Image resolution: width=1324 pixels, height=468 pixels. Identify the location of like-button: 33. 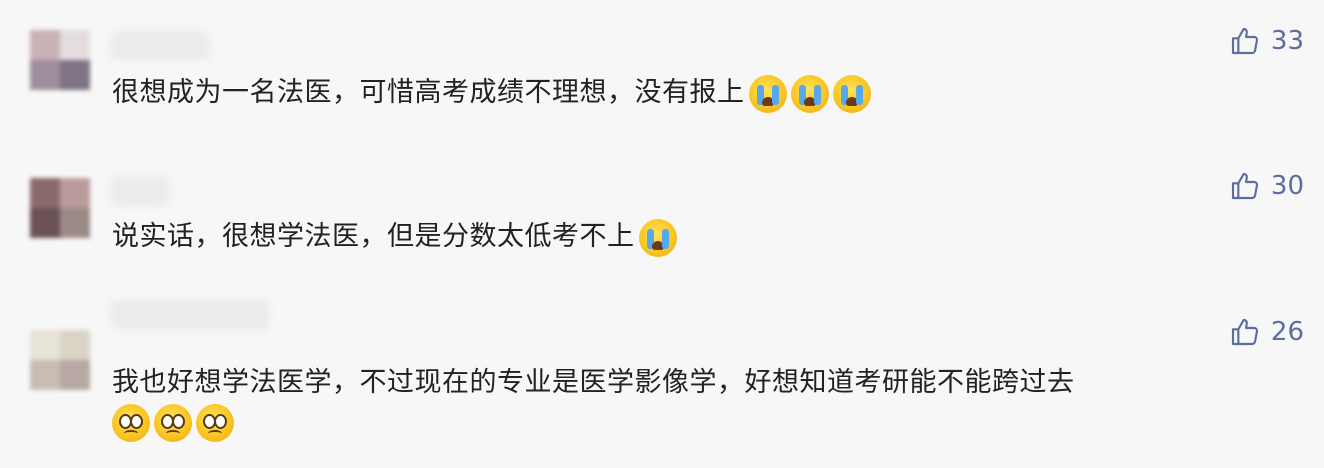
(1266, 41).